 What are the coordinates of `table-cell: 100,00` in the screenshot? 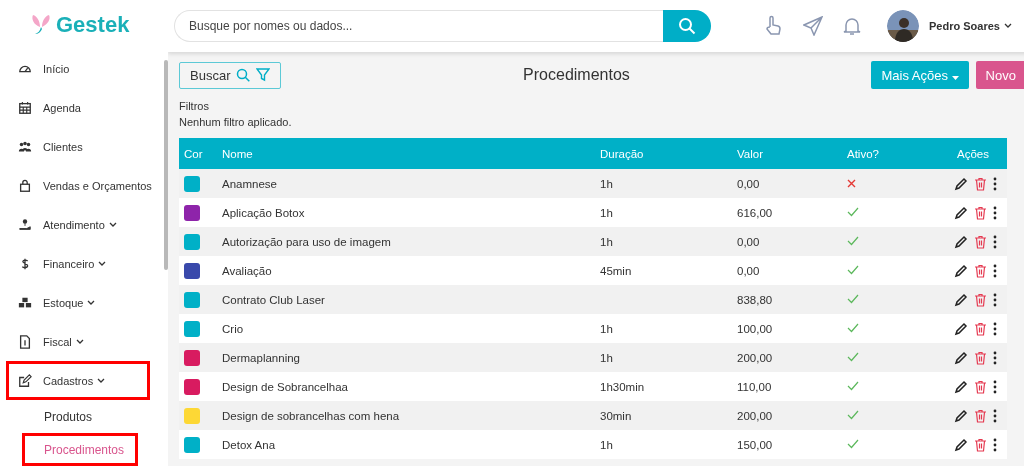 It's located at (792, 328).